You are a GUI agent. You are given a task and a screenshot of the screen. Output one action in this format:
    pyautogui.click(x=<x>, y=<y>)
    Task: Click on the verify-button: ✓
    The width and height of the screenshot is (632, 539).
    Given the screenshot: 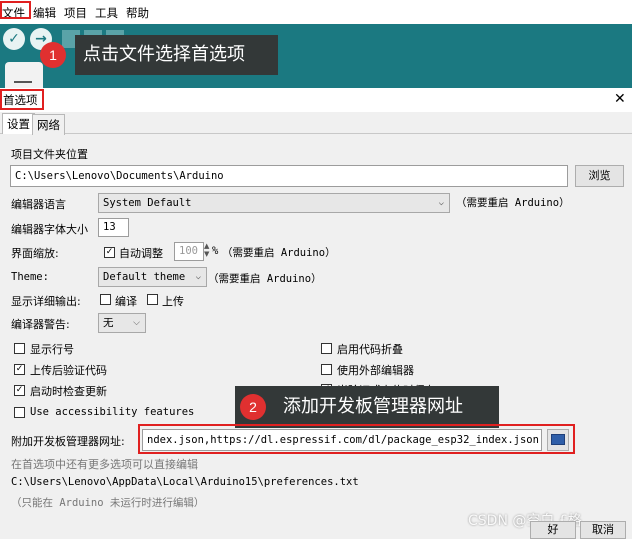 What is the action you would take?
    pyautogui.click(x=14, y=39)
    